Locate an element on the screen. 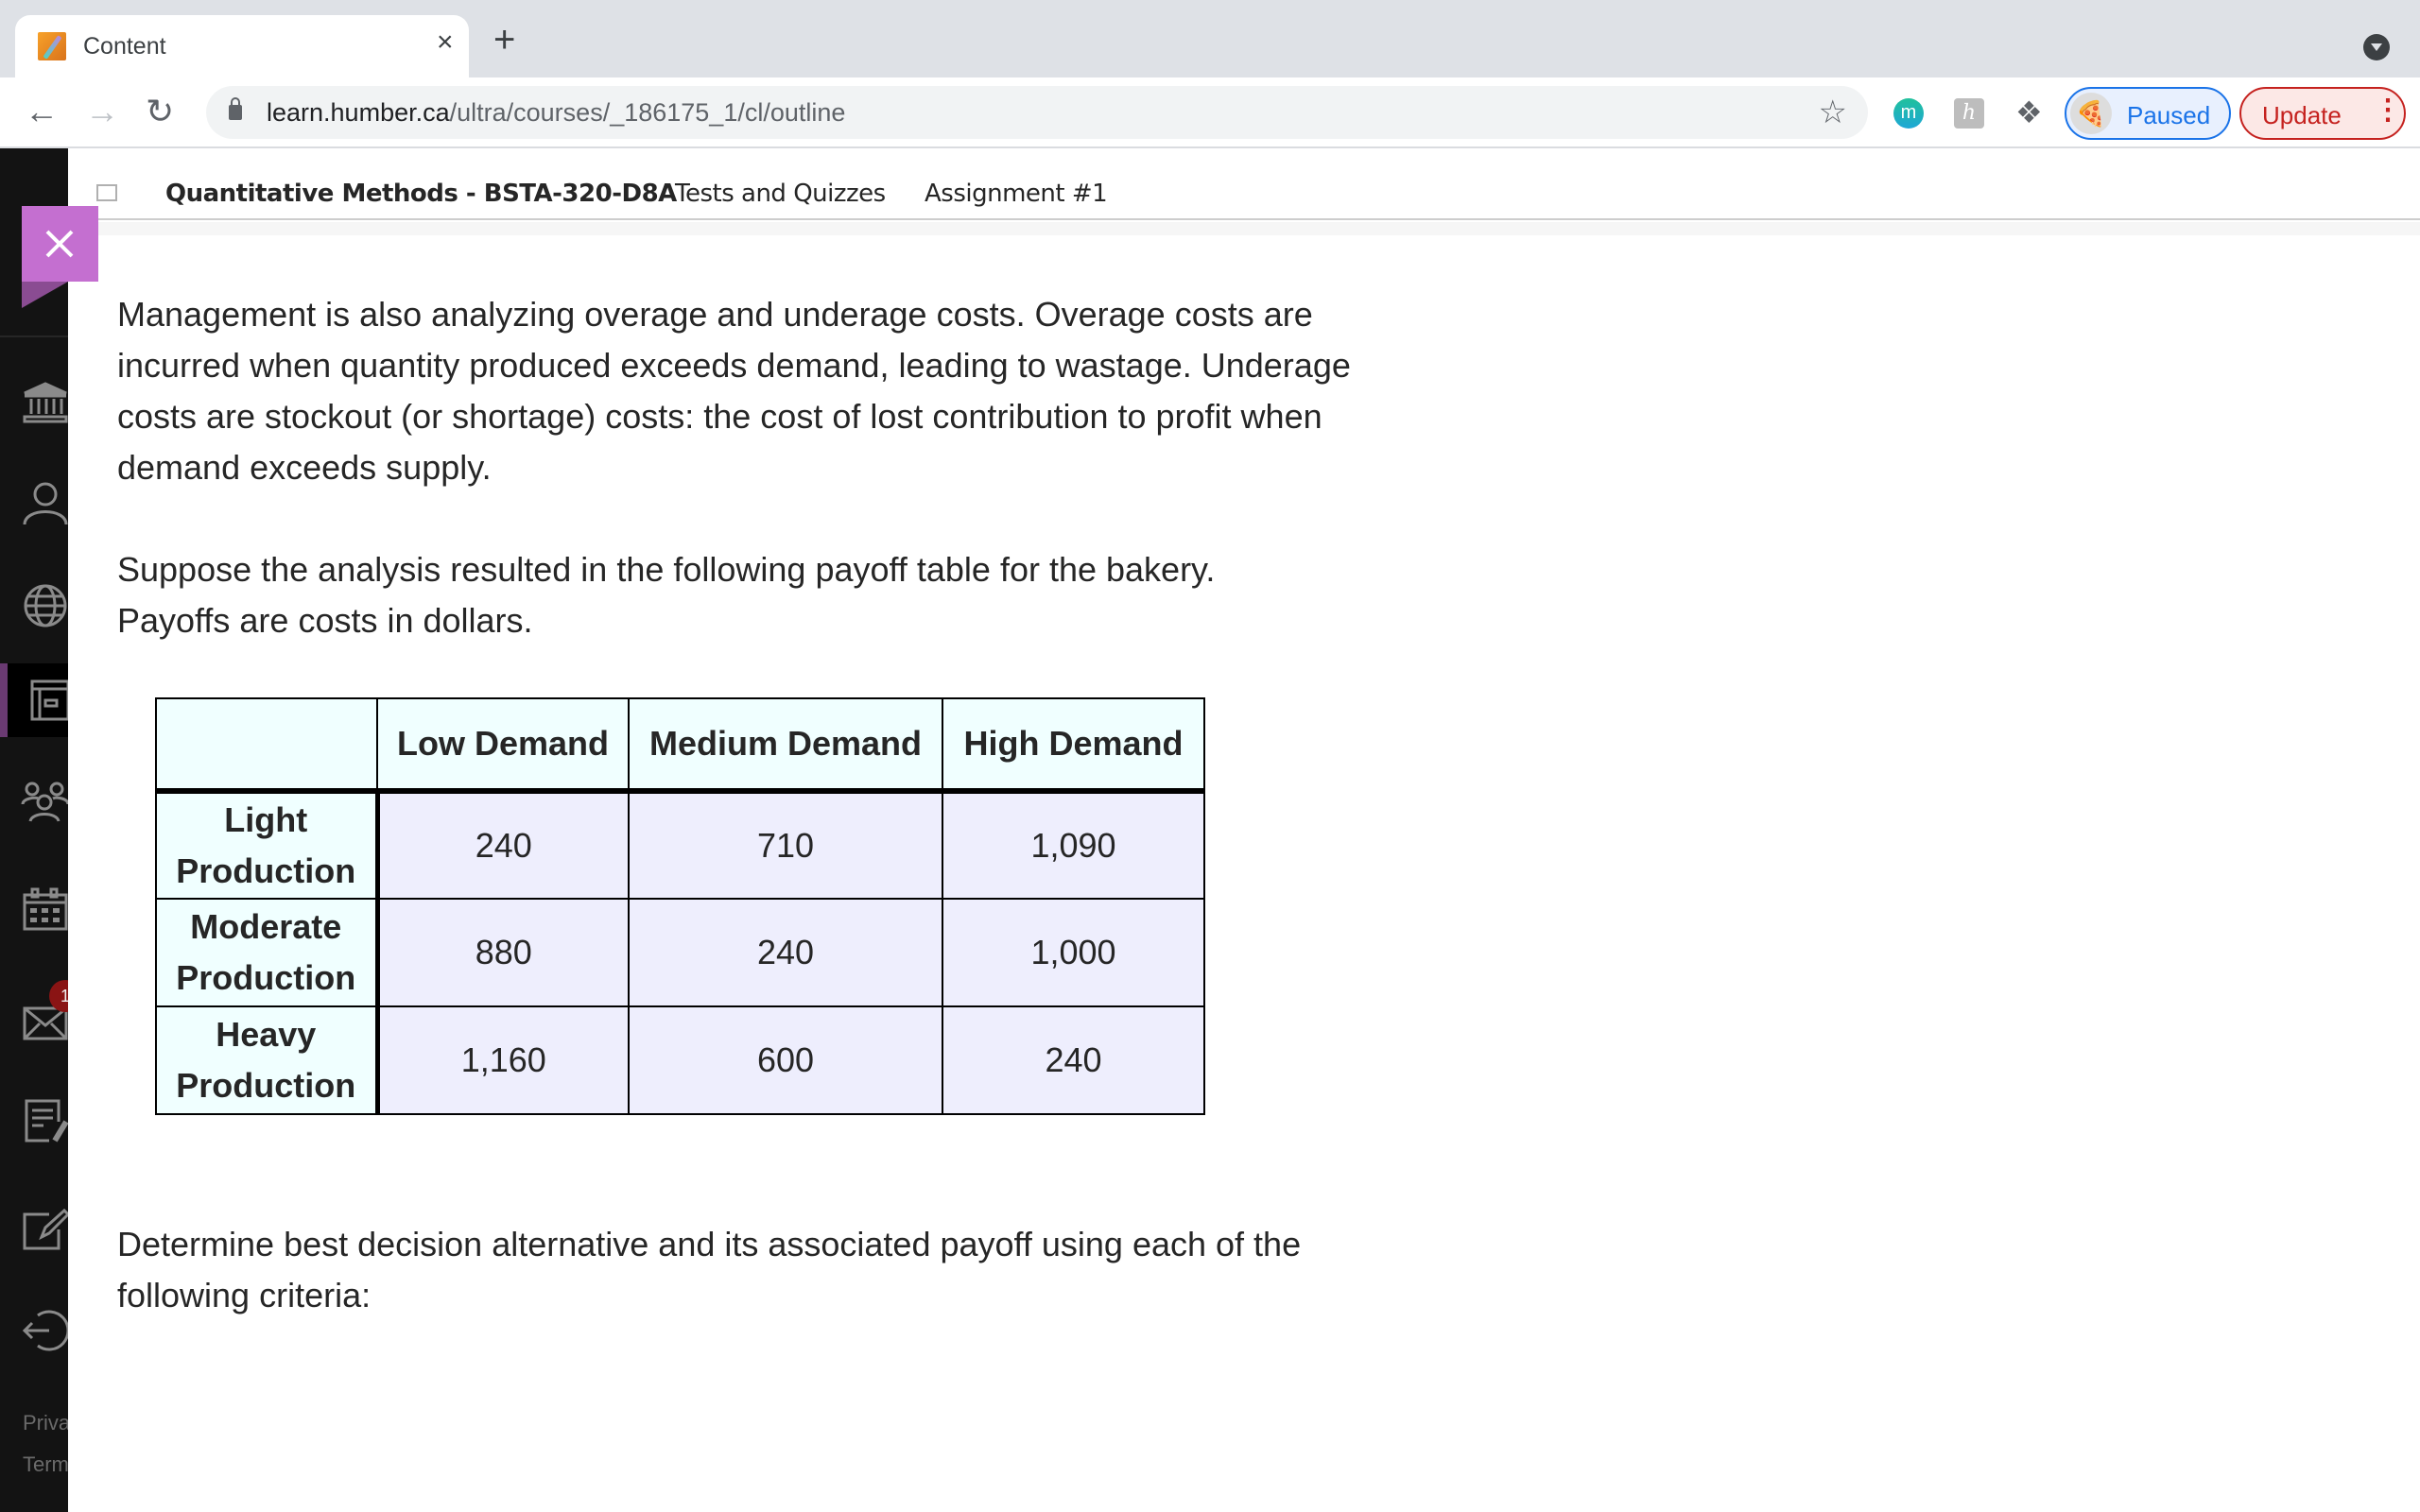  tab-title: Content is located at coordinates (124, 46).